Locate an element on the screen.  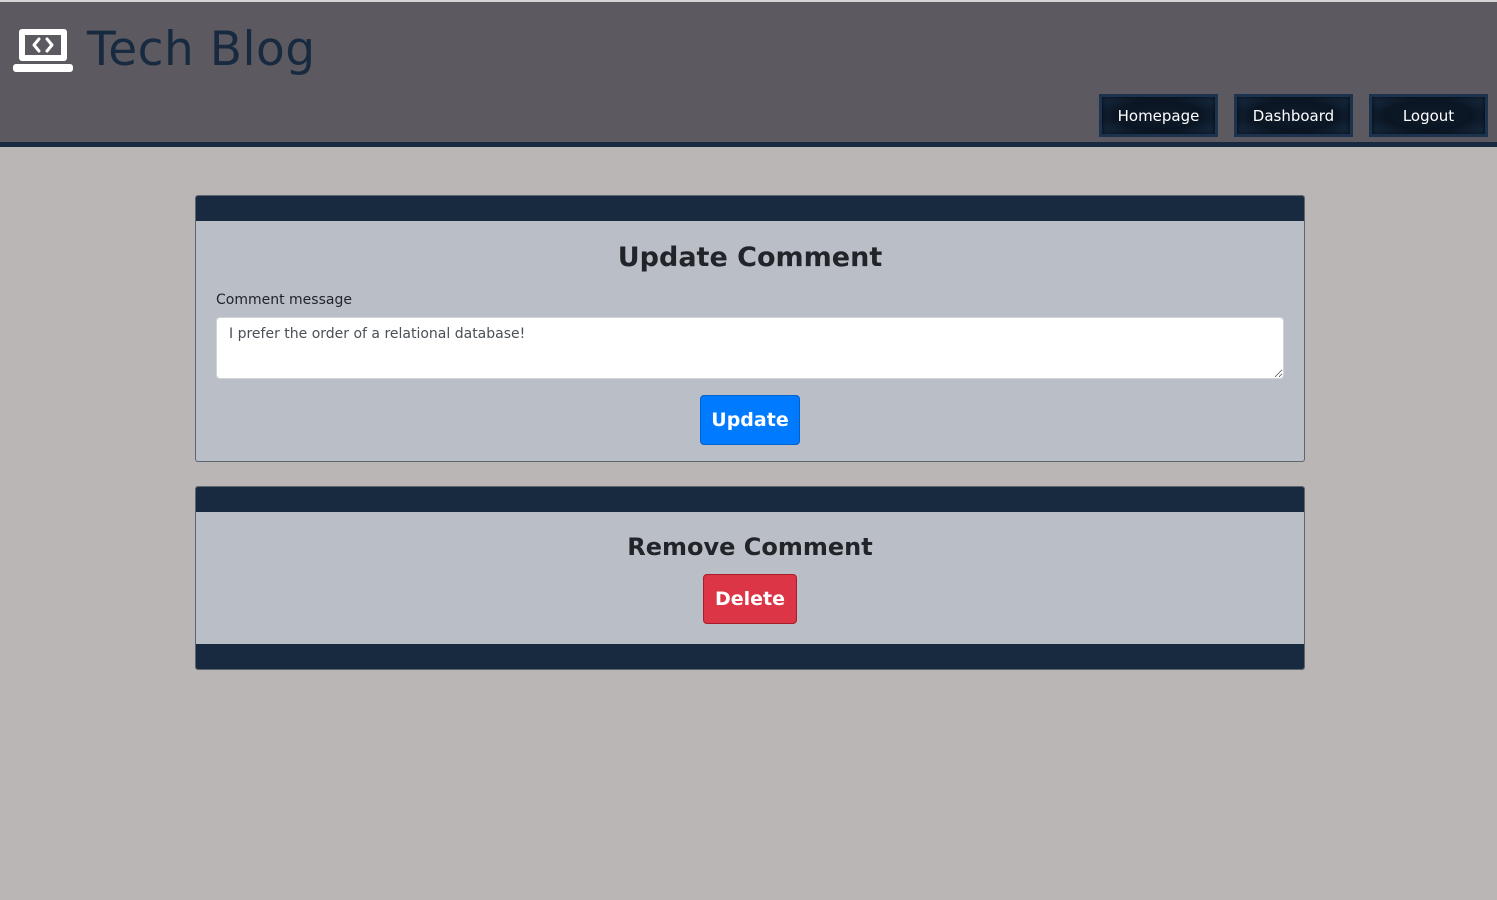
remove-comment-title: Remove Comment is located at coordinates (750, 547).